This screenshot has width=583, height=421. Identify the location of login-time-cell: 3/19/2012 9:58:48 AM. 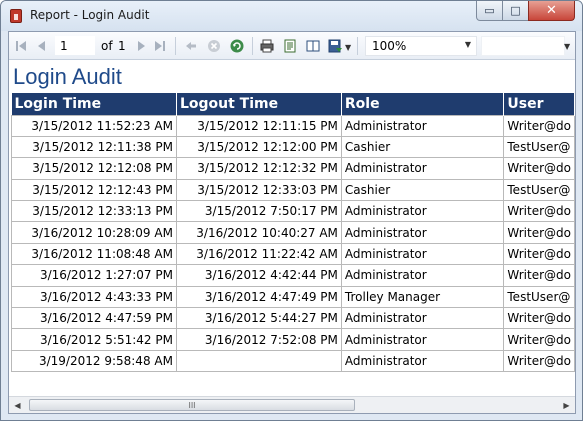
(94, 361).